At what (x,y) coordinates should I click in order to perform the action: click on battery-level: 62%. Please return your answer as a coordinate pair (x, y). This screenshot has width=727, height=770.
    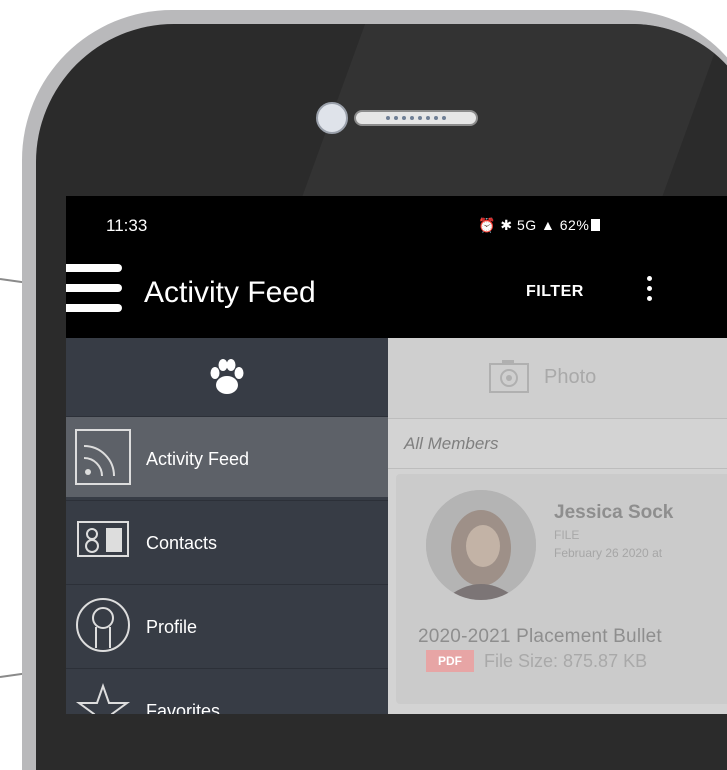
    Looking at the image, I should click on (574, 225).